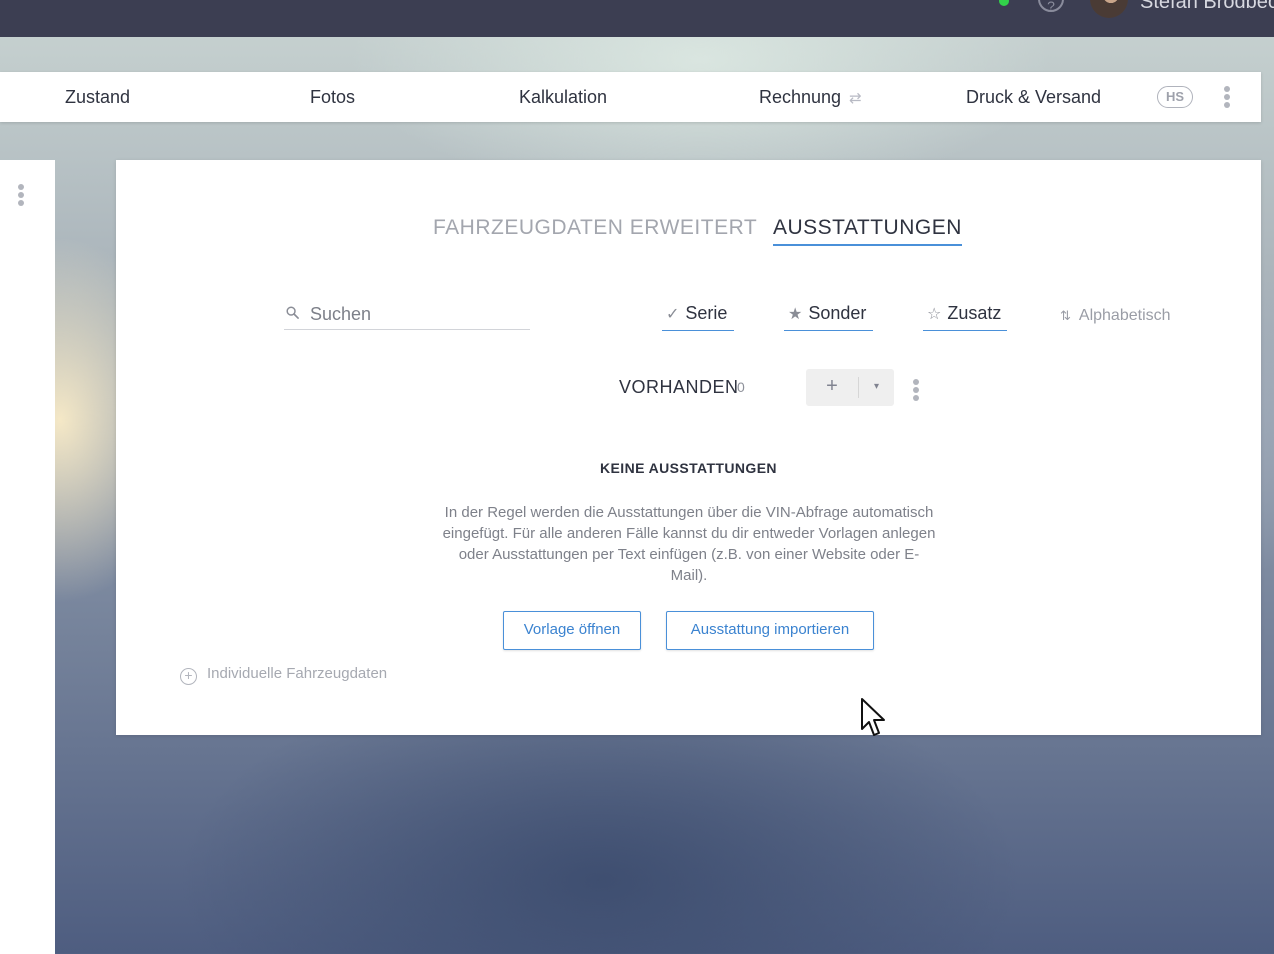  Describe the element at coordinates (1227, 97) in the screenshot. I see `more-options-icon` at that location.